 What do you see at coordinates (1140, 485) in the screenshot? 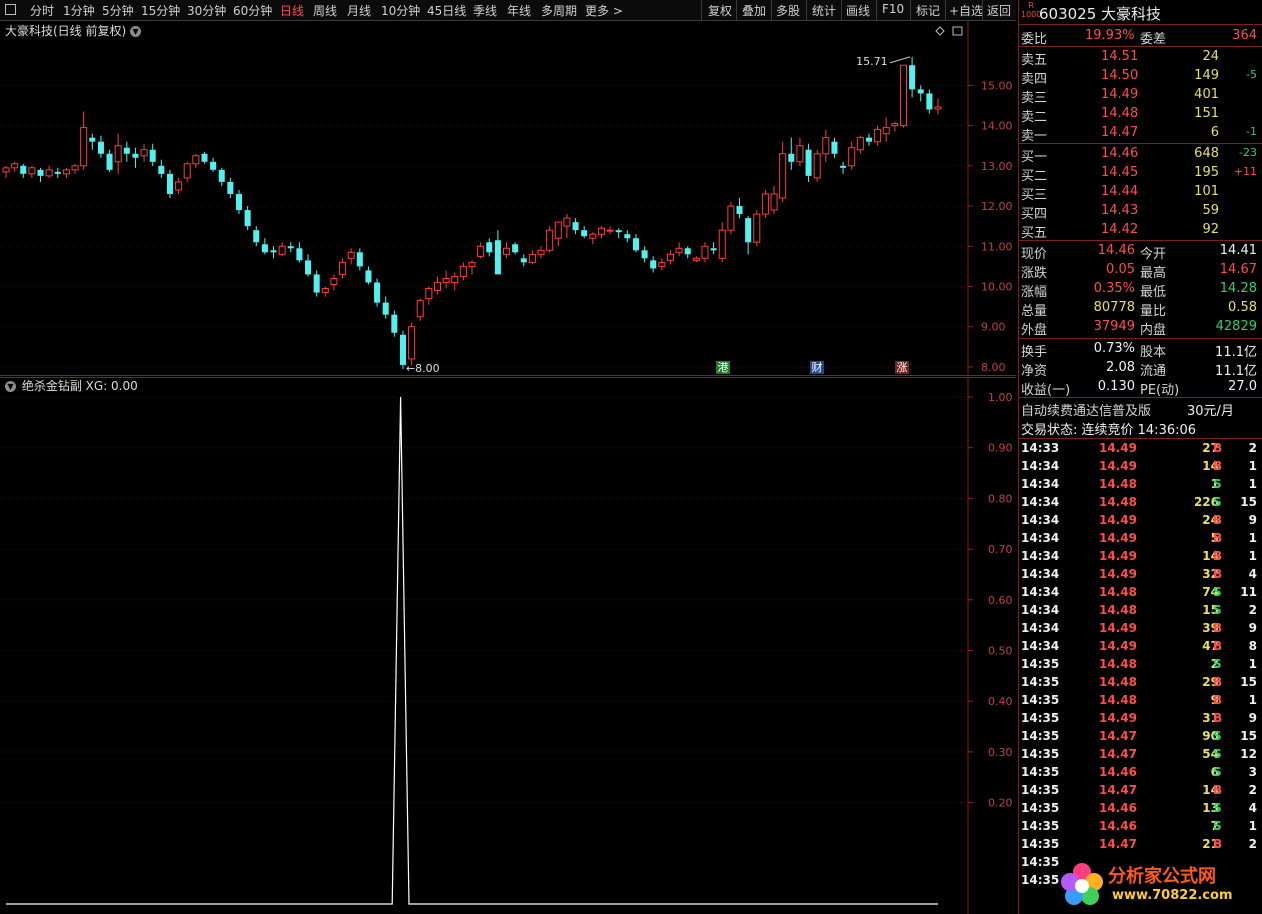
I see `tick-row: 14:34 14.48 1 S 1` at bounding box center [1140, 485].